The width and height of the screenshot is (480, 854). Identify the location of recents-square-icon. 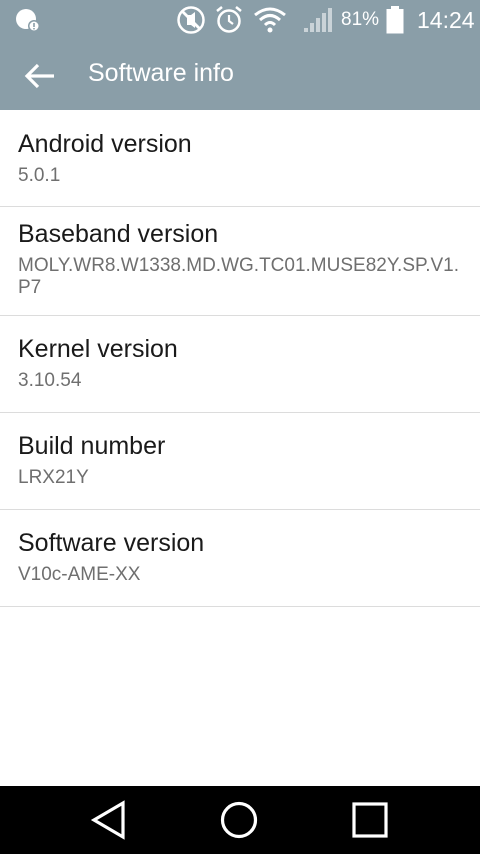
(370, 820).